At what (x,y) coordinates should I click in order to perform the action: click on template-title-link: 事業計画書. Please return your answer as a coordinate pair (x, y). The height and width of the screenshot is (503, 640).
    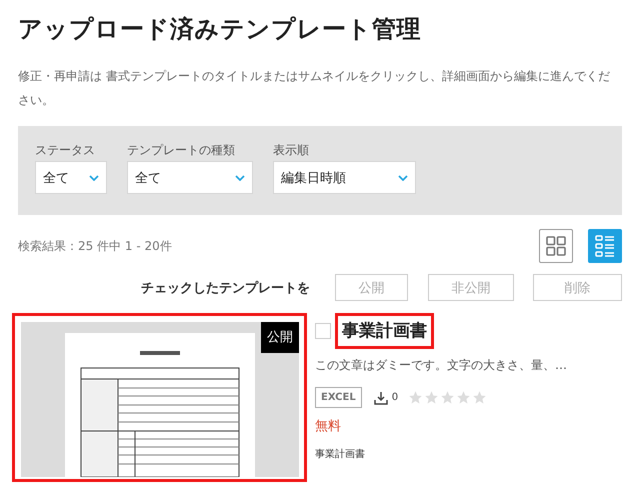
    Looking at the image, I should click on (384, 331).